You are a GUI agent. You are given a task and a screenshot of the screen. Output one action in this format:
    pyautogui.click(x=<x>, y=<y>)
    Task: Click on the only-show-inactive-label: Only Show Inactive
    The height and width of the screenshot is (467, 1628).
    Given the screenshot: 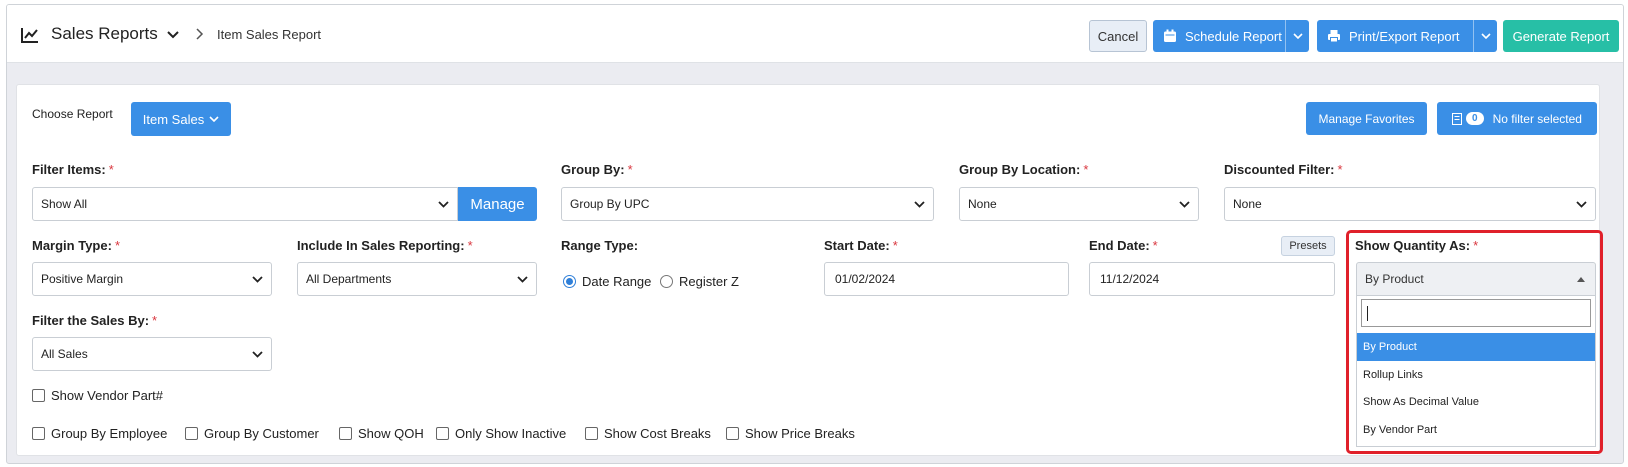 What is the action you would take?
    pyautogui.click(x=510, y=433)
    